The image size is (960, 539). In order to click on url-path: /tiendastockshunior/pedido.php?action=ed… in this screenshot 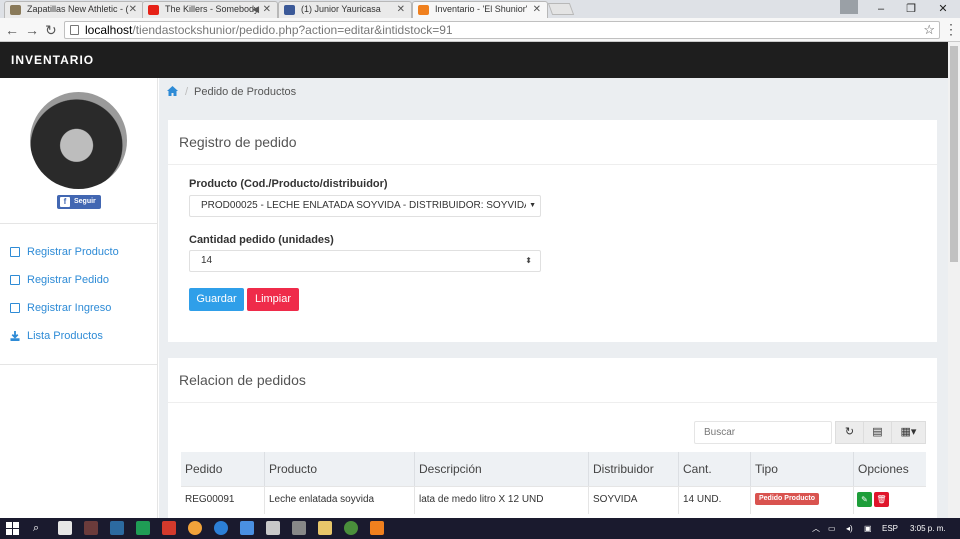, I will do `click(292, 30)`.